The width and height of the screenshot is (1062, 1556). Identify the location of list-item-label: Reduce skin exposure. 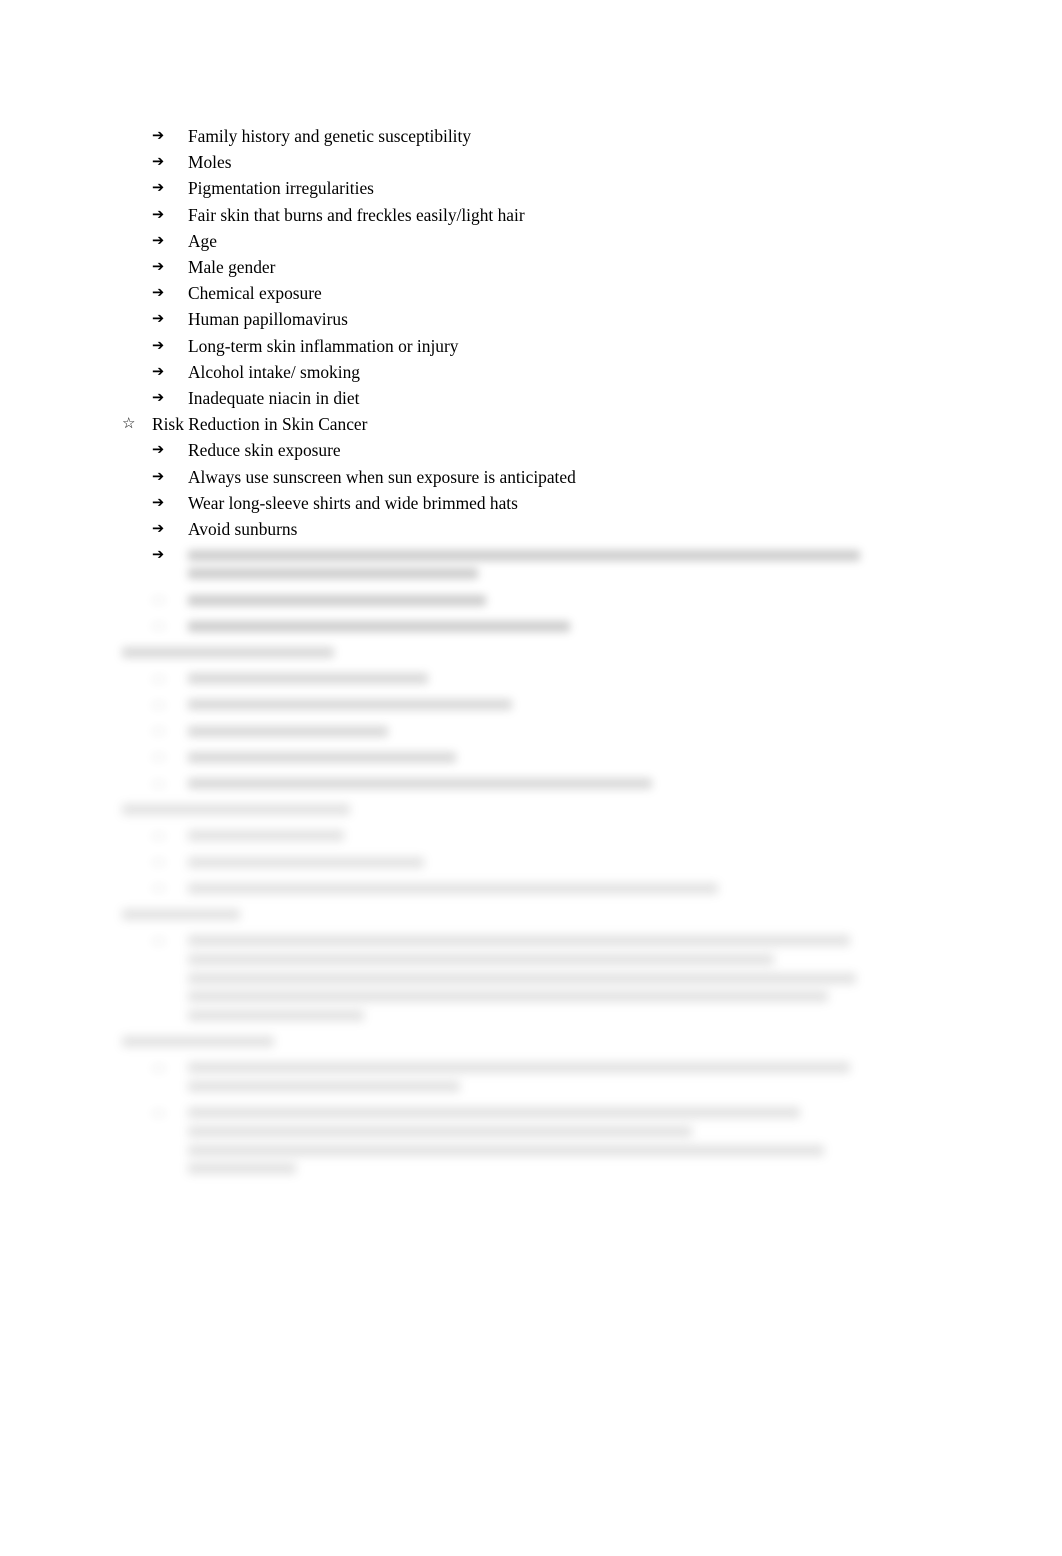
(264, 450).